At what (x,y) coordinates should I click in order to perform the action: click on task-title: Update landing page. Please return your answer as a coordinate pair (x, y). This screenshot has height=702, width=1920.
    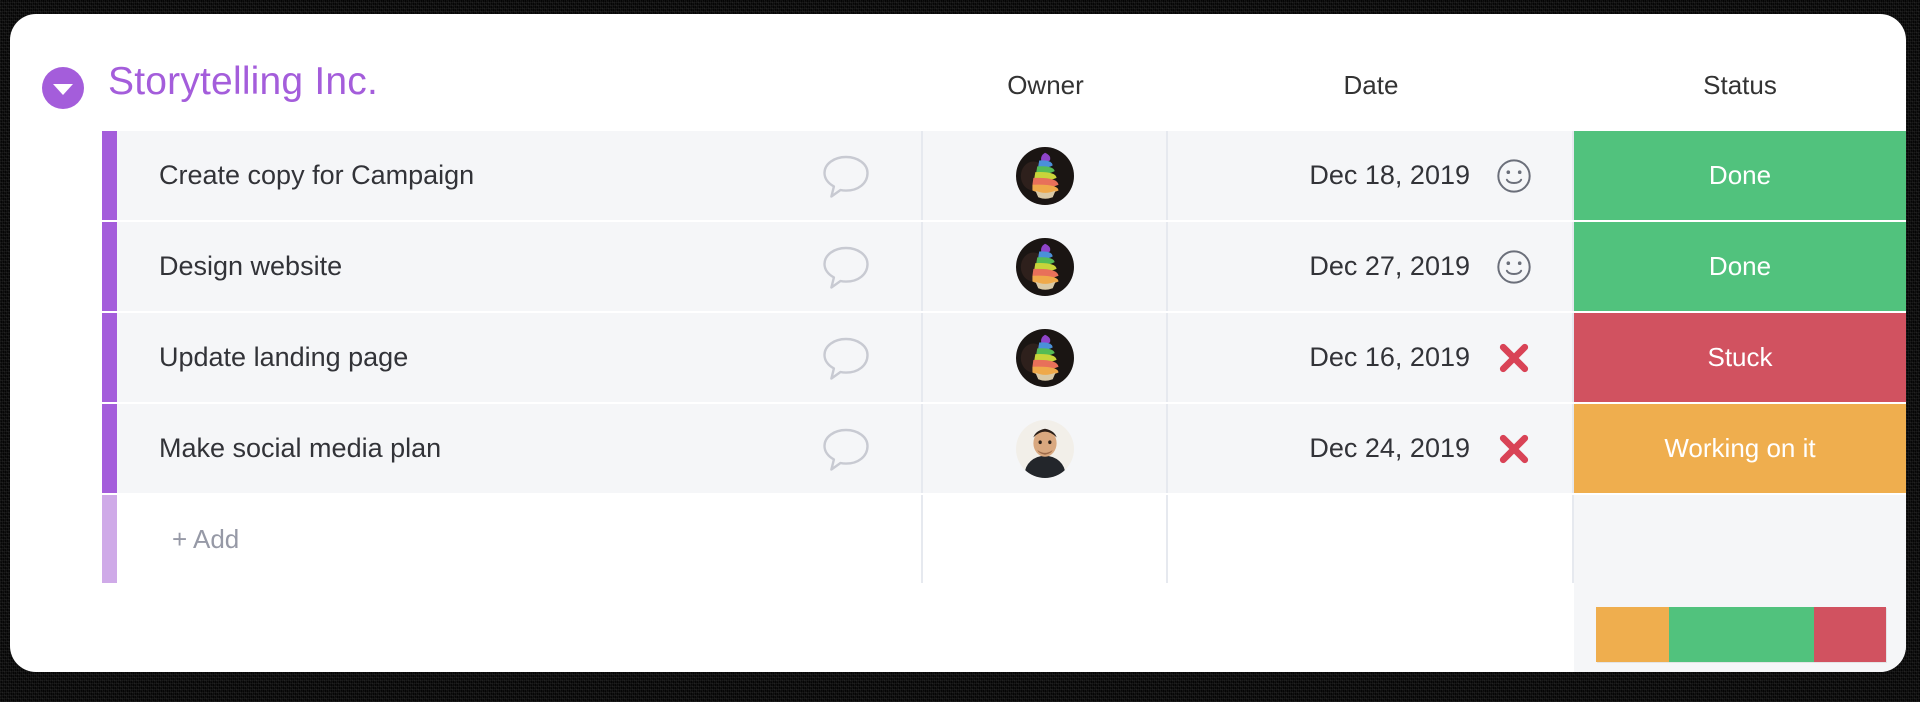
    Looking at the image, I should click on (284, 357).